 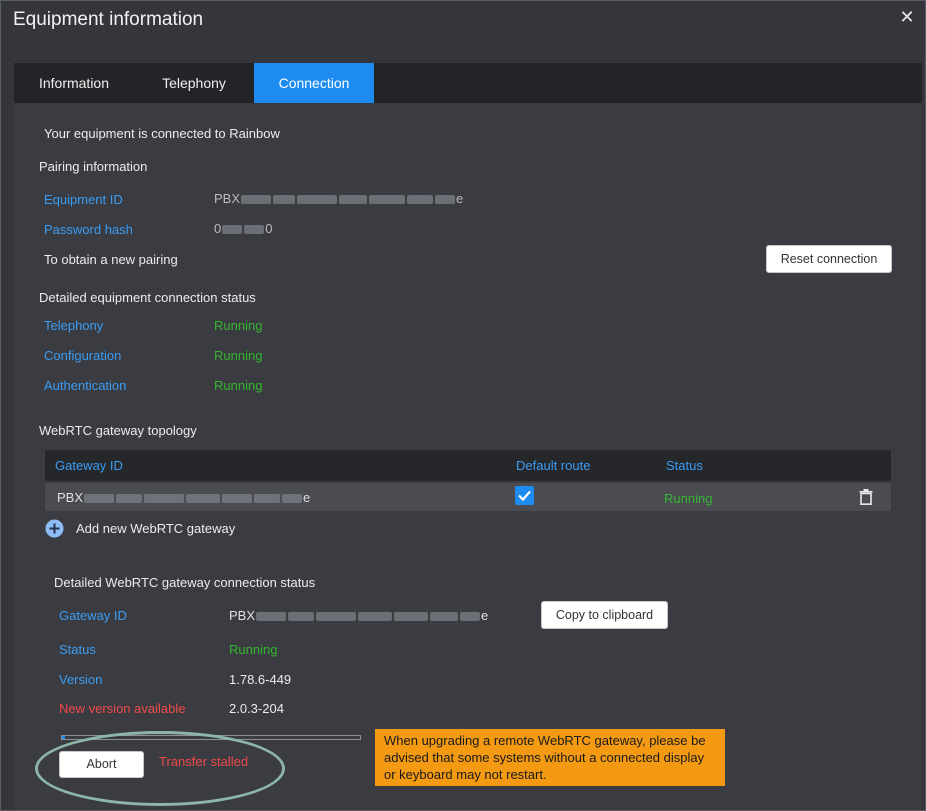 I want to click on reset-connection-button: Reset connection, so click(x=829, y=259).